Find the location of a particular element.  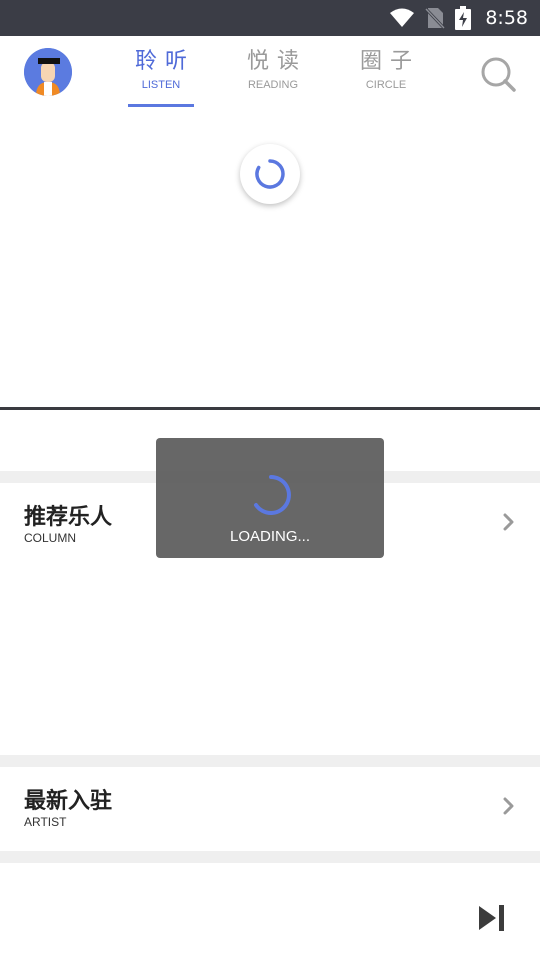

status-bar: 8:58 is located at coordinates (270, 18).